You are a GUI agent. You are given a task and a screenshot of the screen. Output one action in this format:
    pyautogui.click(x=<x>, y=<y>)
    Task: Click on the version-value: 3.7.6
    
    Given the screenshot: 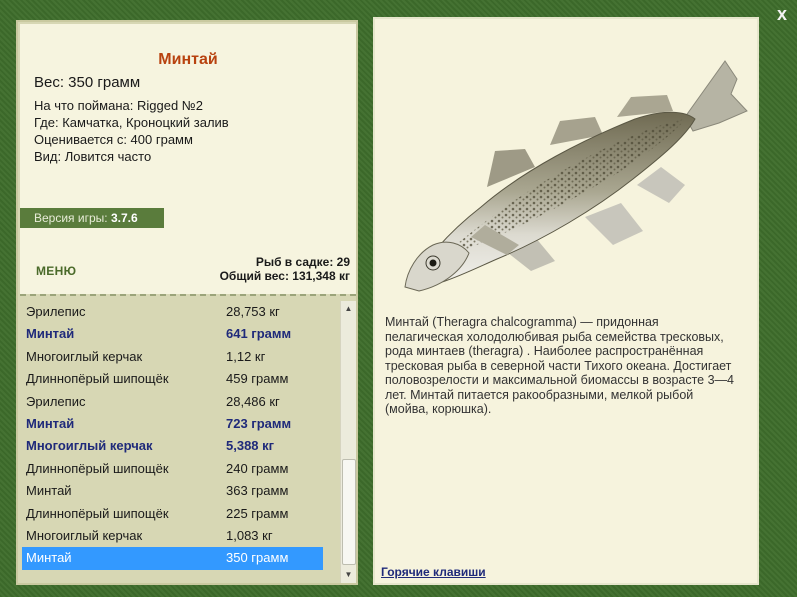 What is the action you would take?
    pyautogui.click(x=124, y=218)
    